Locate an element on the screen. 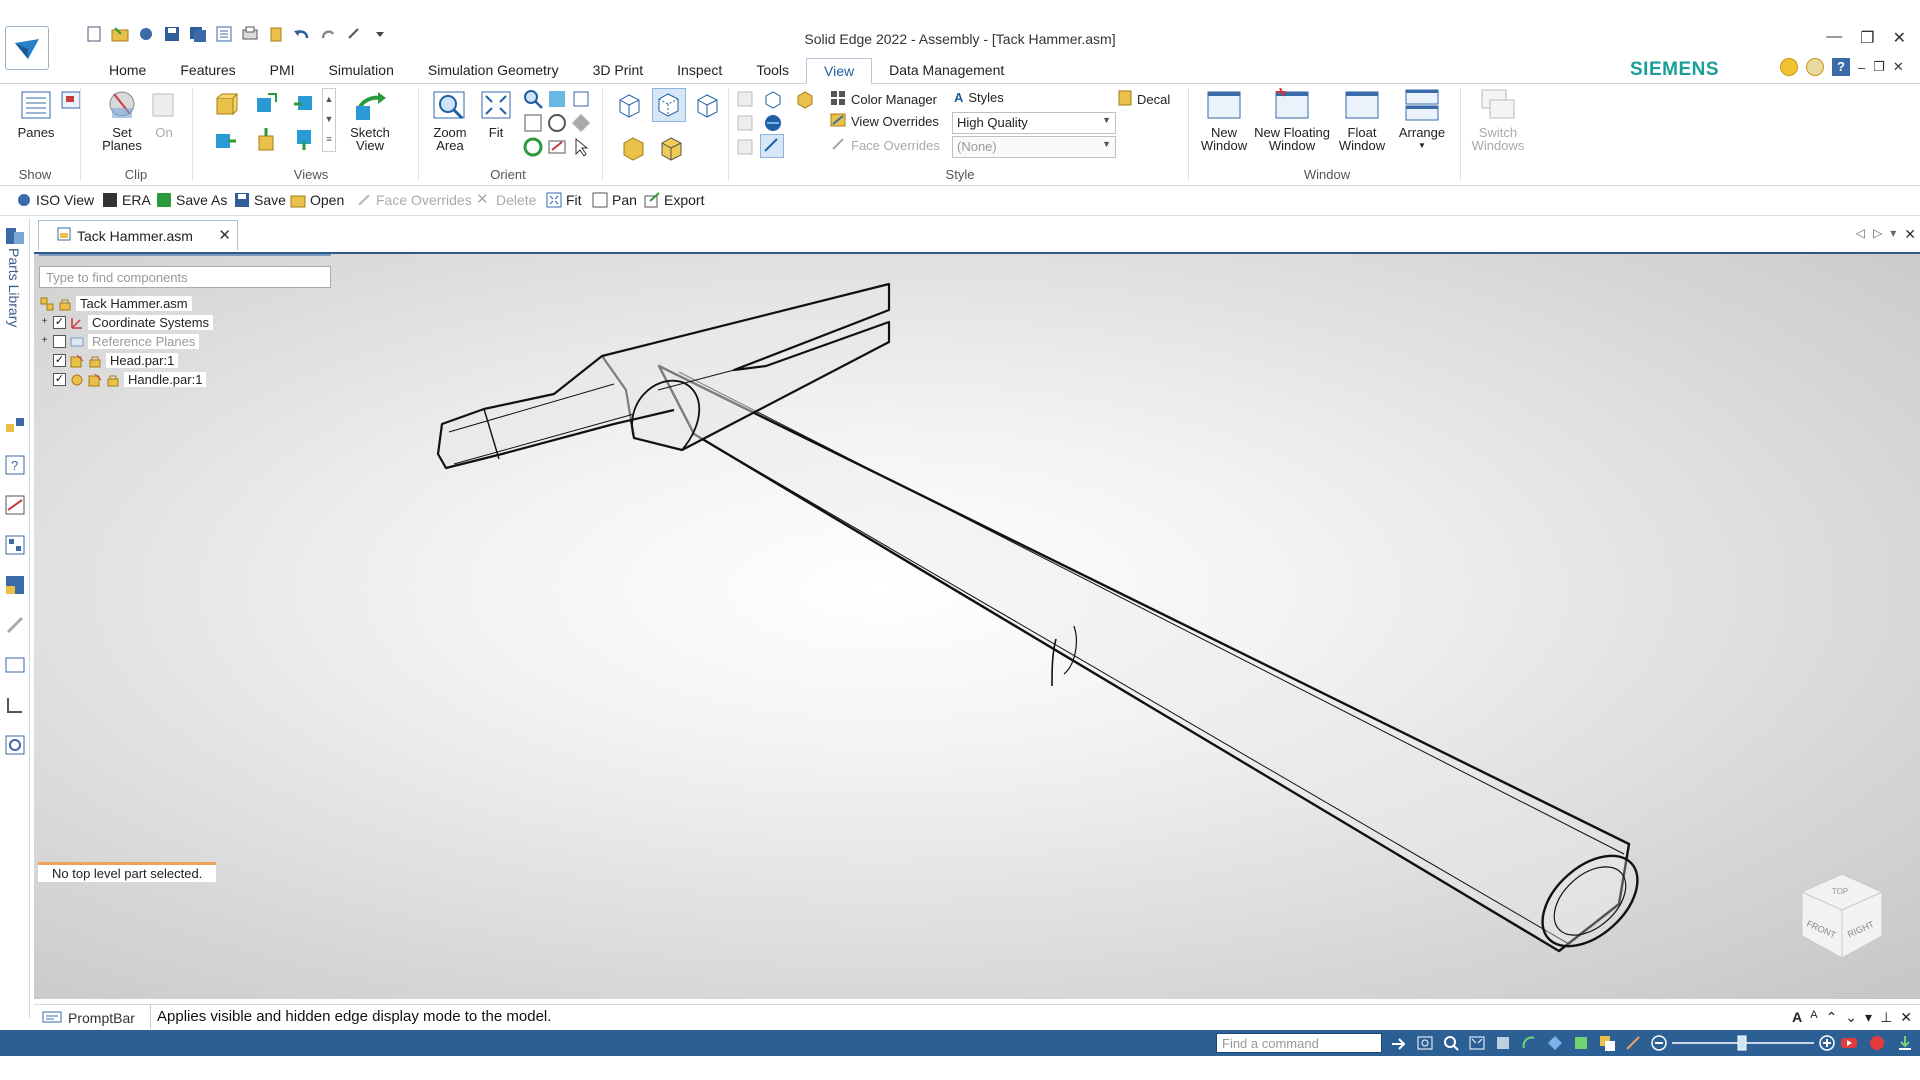 The width and height of the screenshot is (1920, 1080). part-painter-icon is located at coordinates (806, 100).